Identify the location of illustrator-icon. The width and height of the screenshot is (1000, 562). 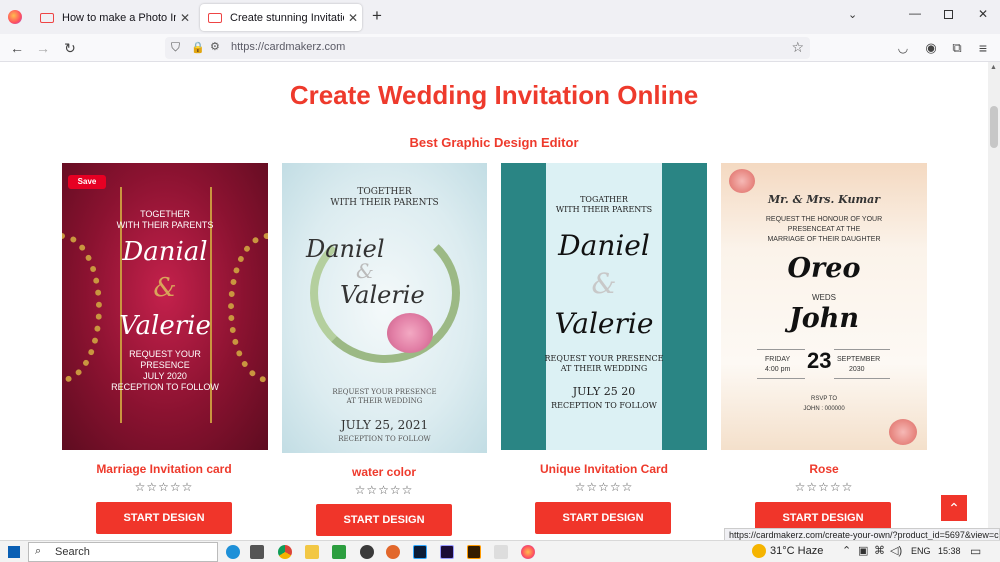
(474, 552).